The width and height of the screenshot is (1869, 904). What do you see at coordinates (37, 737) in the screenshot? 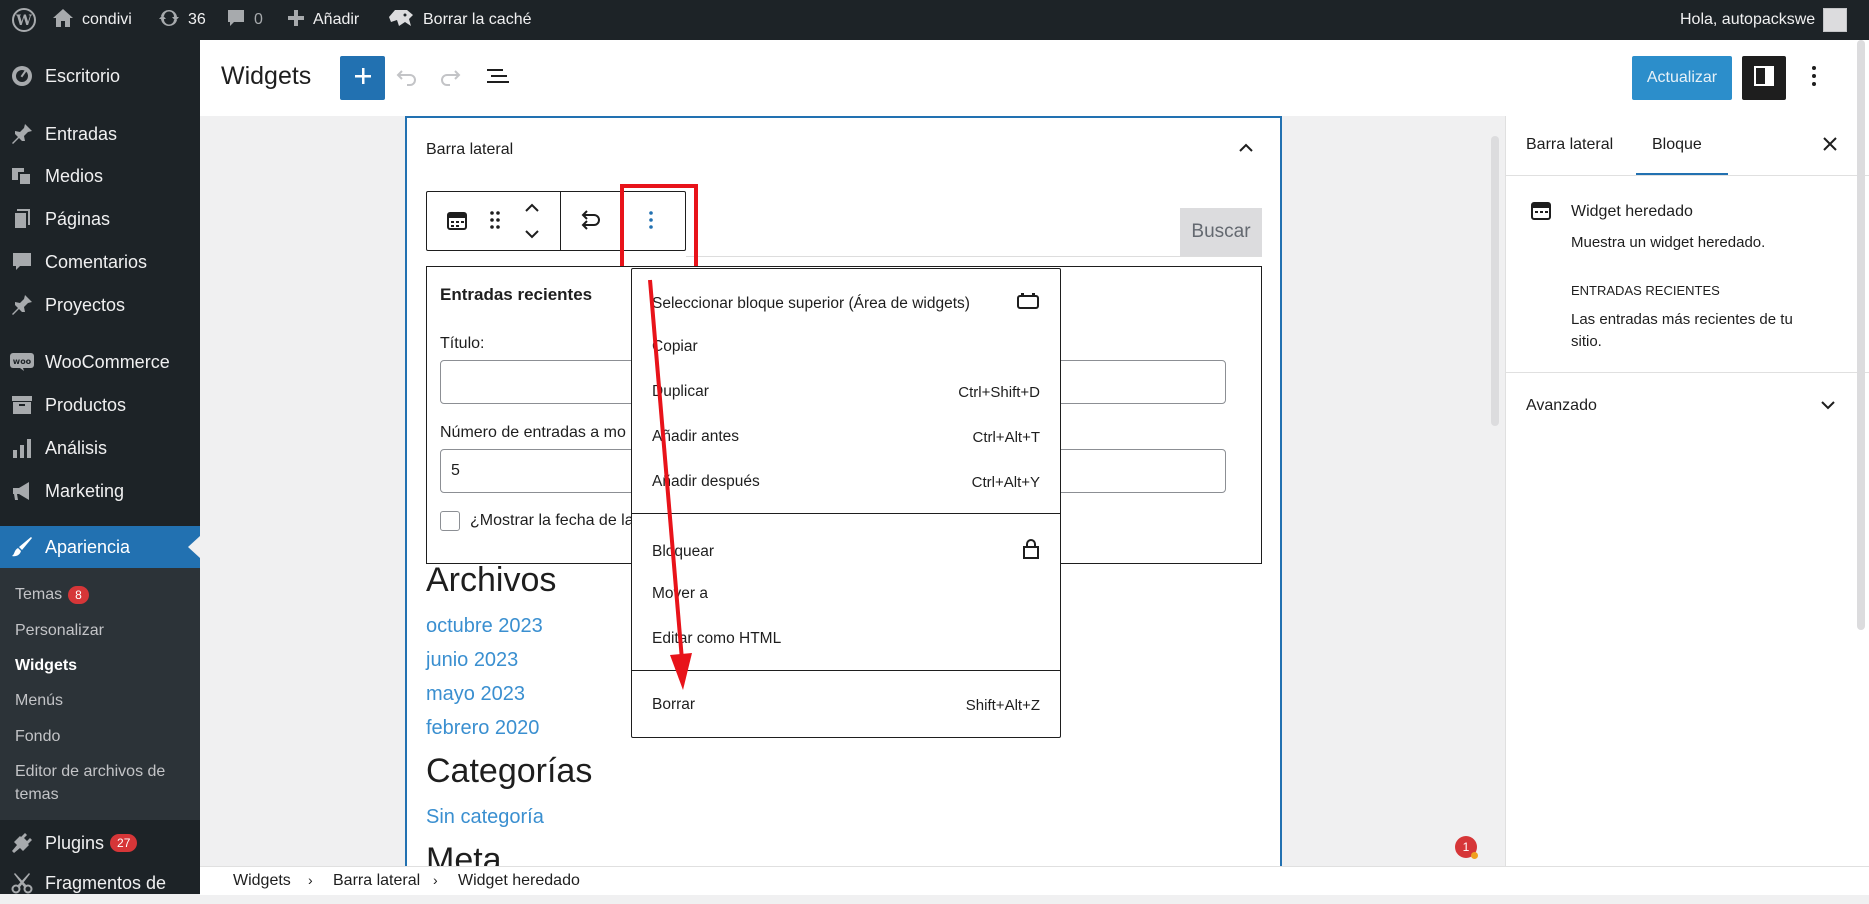
I see `submenu-item-fondo: Fondo` at bounding box center [37, 737].